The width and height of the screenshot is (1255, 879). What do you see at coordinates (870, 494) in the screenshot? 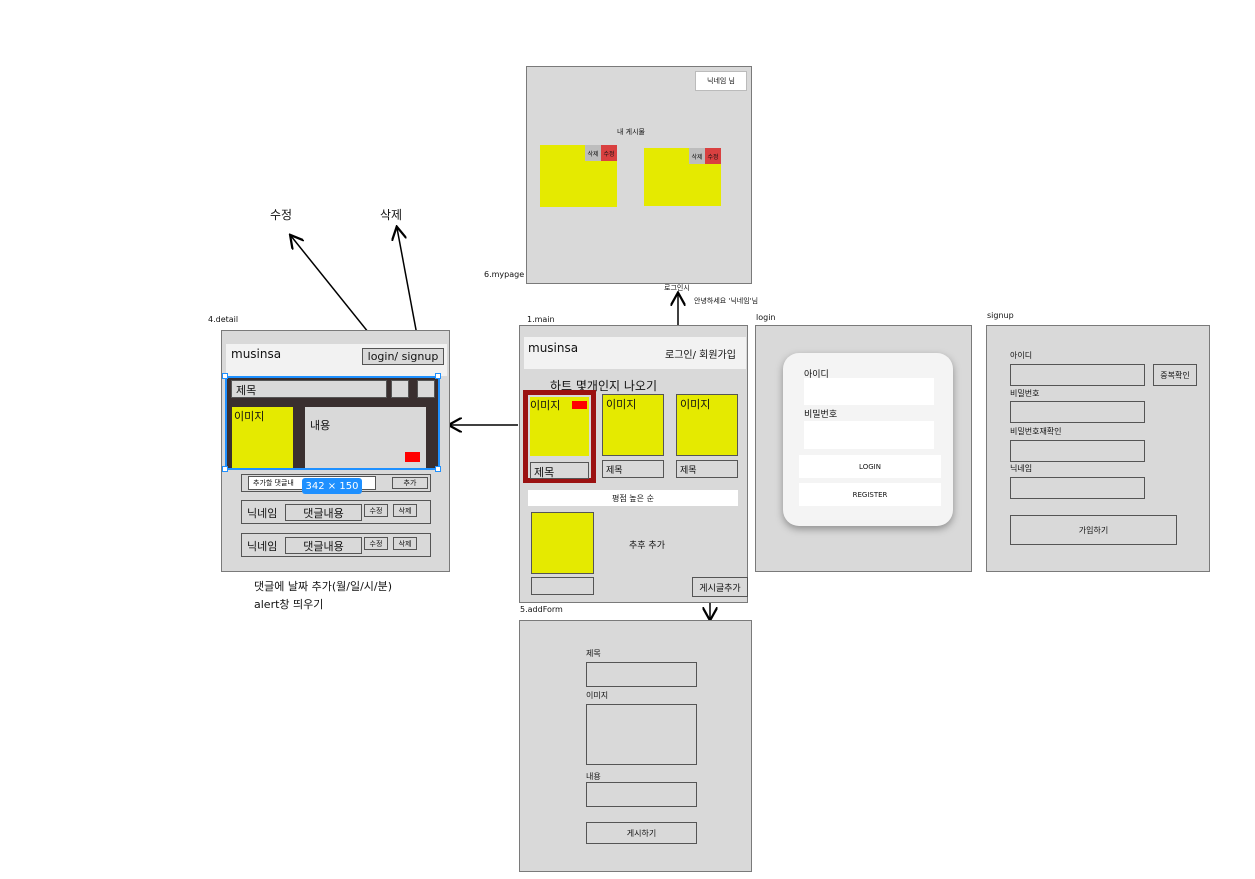
I see `register-button: REGISTER` at bounding box center [870, 494].